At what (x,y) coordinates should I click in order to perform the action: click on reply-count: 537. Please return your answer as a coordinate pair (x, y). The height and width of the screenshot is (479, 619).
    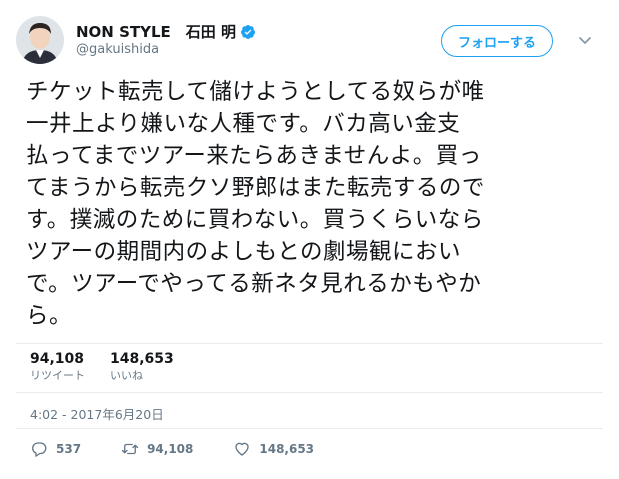
    Looking at the image, I should click on (69, 449).